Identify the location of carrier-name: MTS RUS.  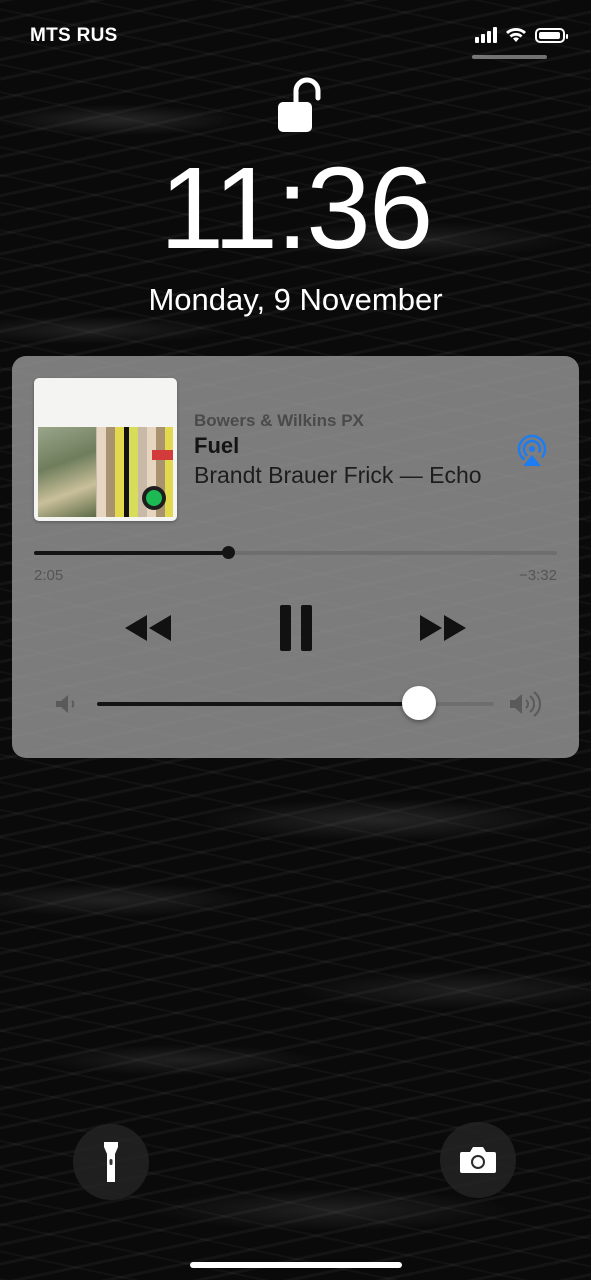
(74, 35).